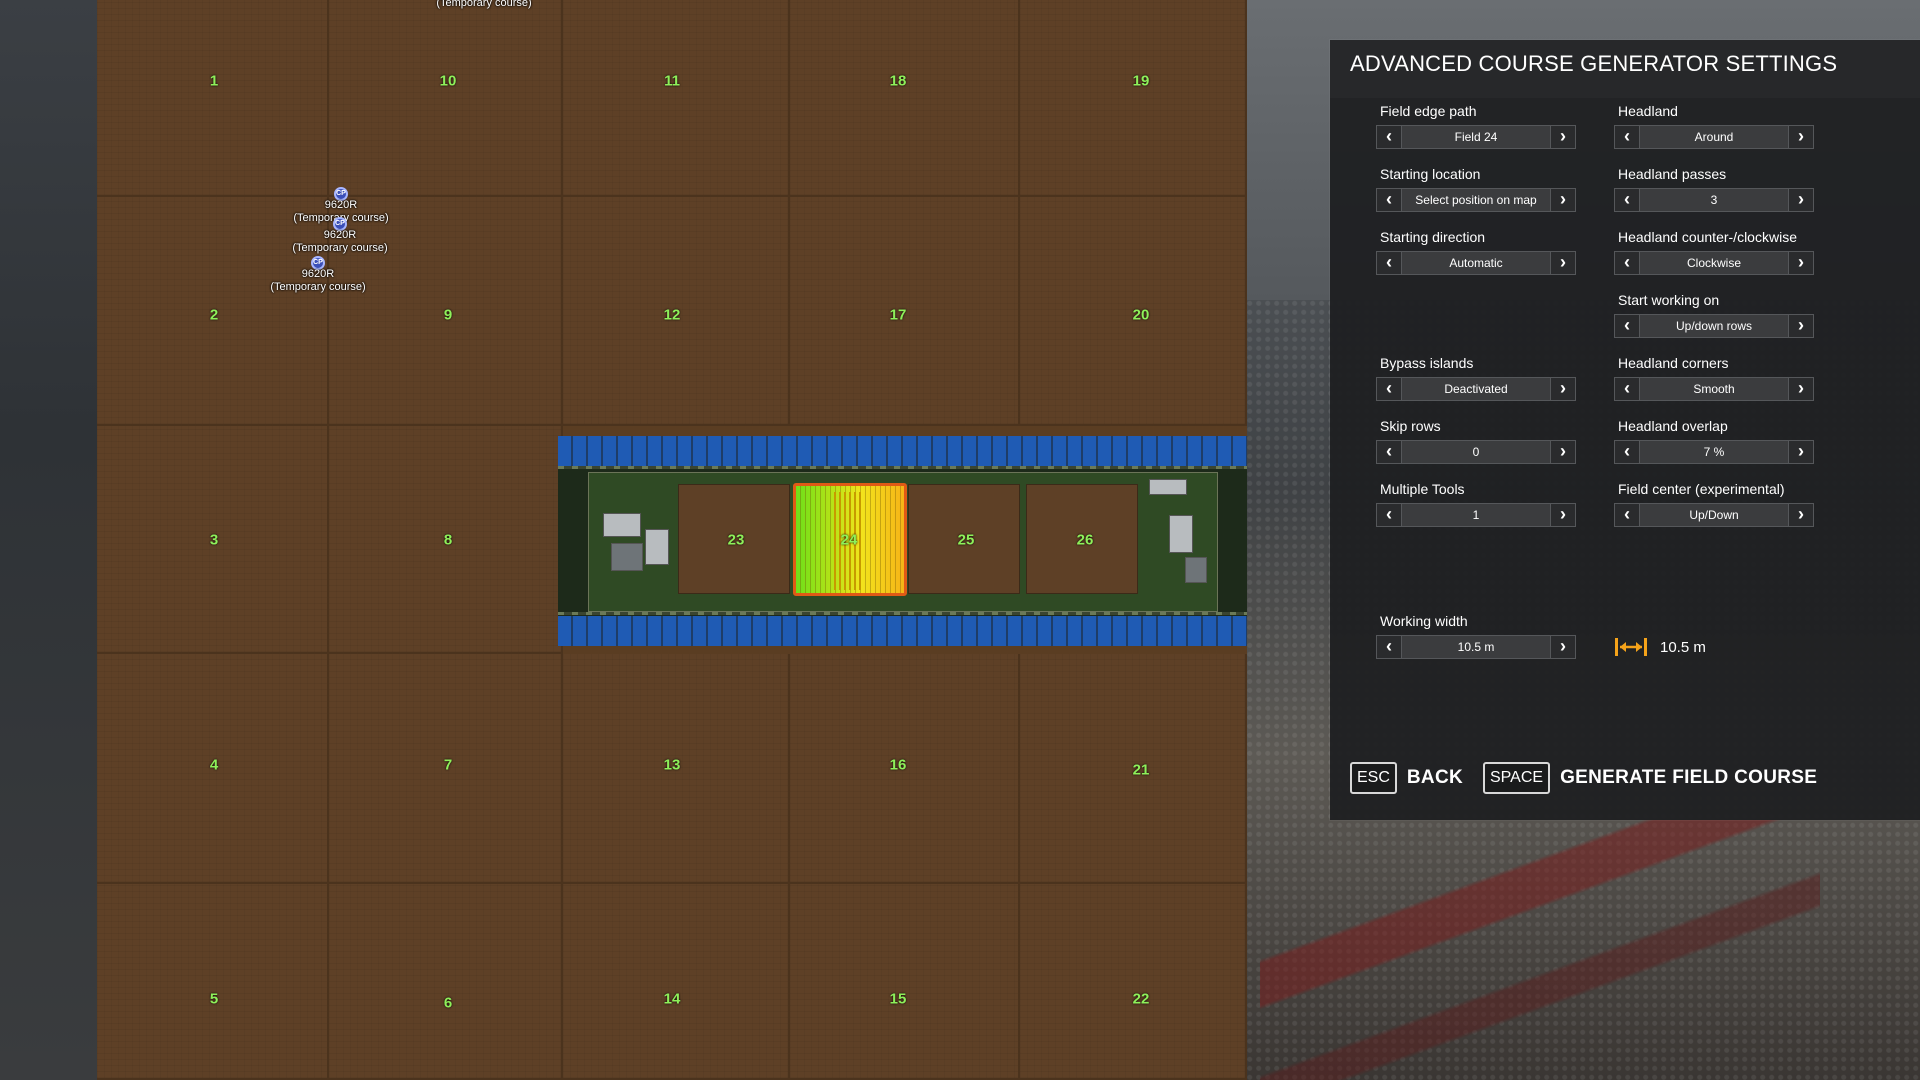 The image size is (1920, 1080). I want to click on bypass-islands-label: Bypass islands, so click(1427, 363).